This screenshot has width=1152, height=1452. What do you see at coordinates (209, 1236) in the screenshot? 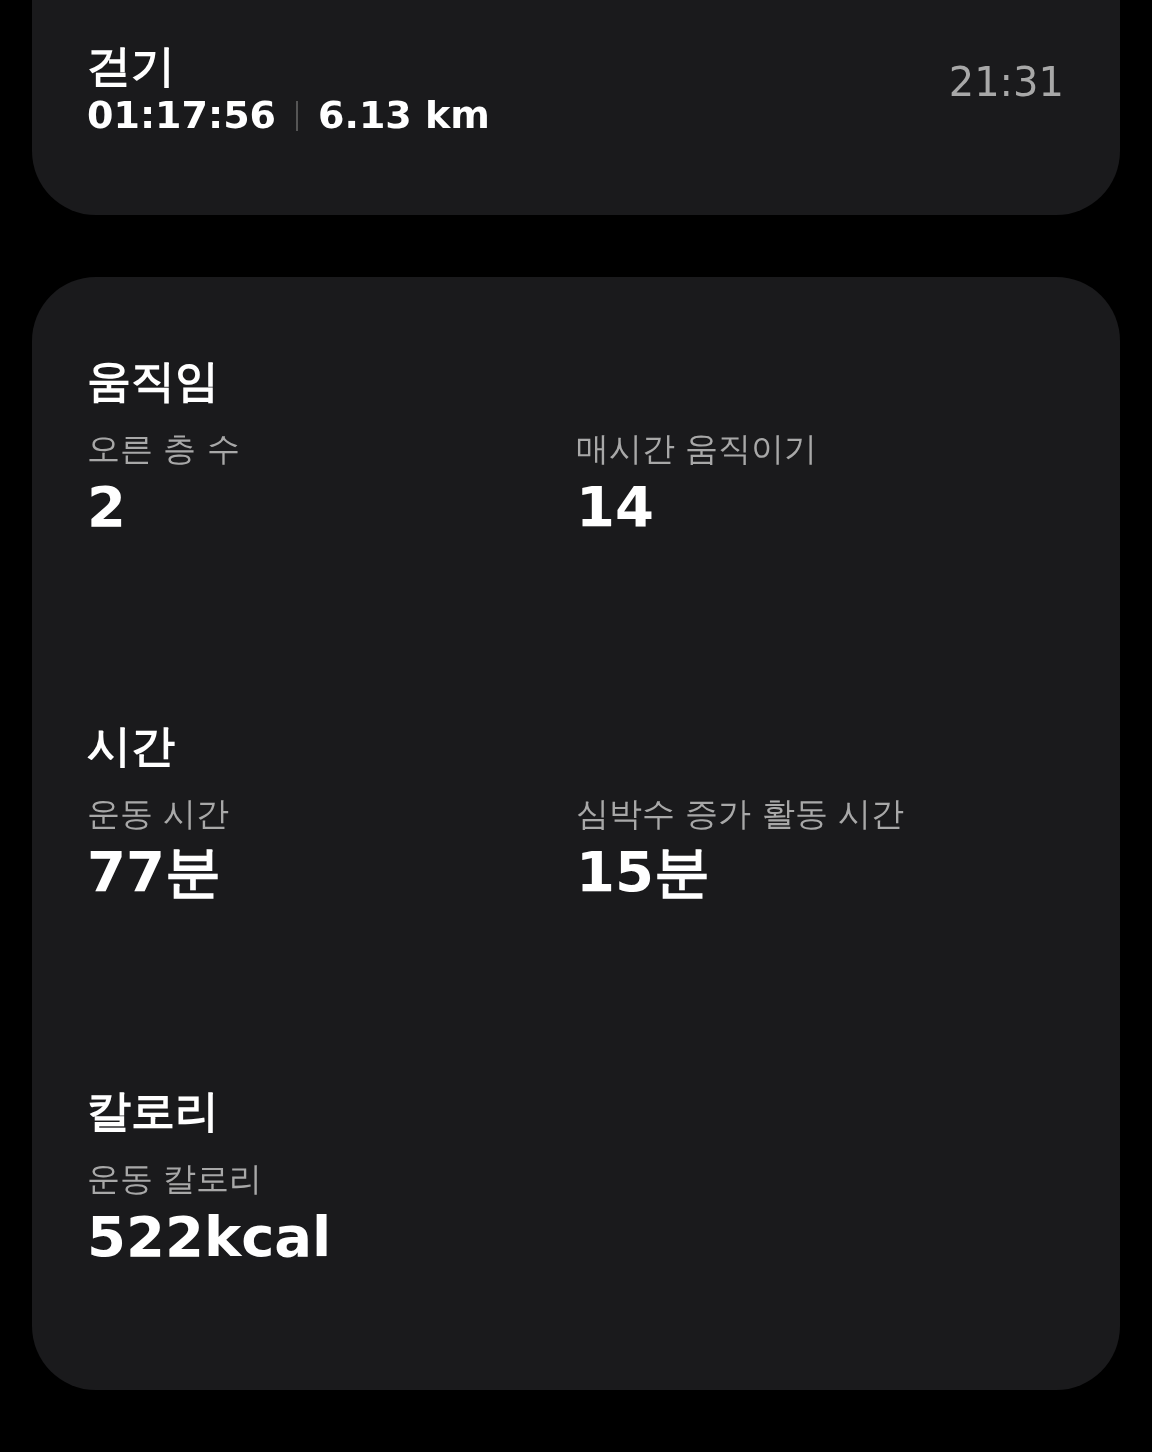
I see `stat-value: 522kcal` at bounding box center [209, 1236].